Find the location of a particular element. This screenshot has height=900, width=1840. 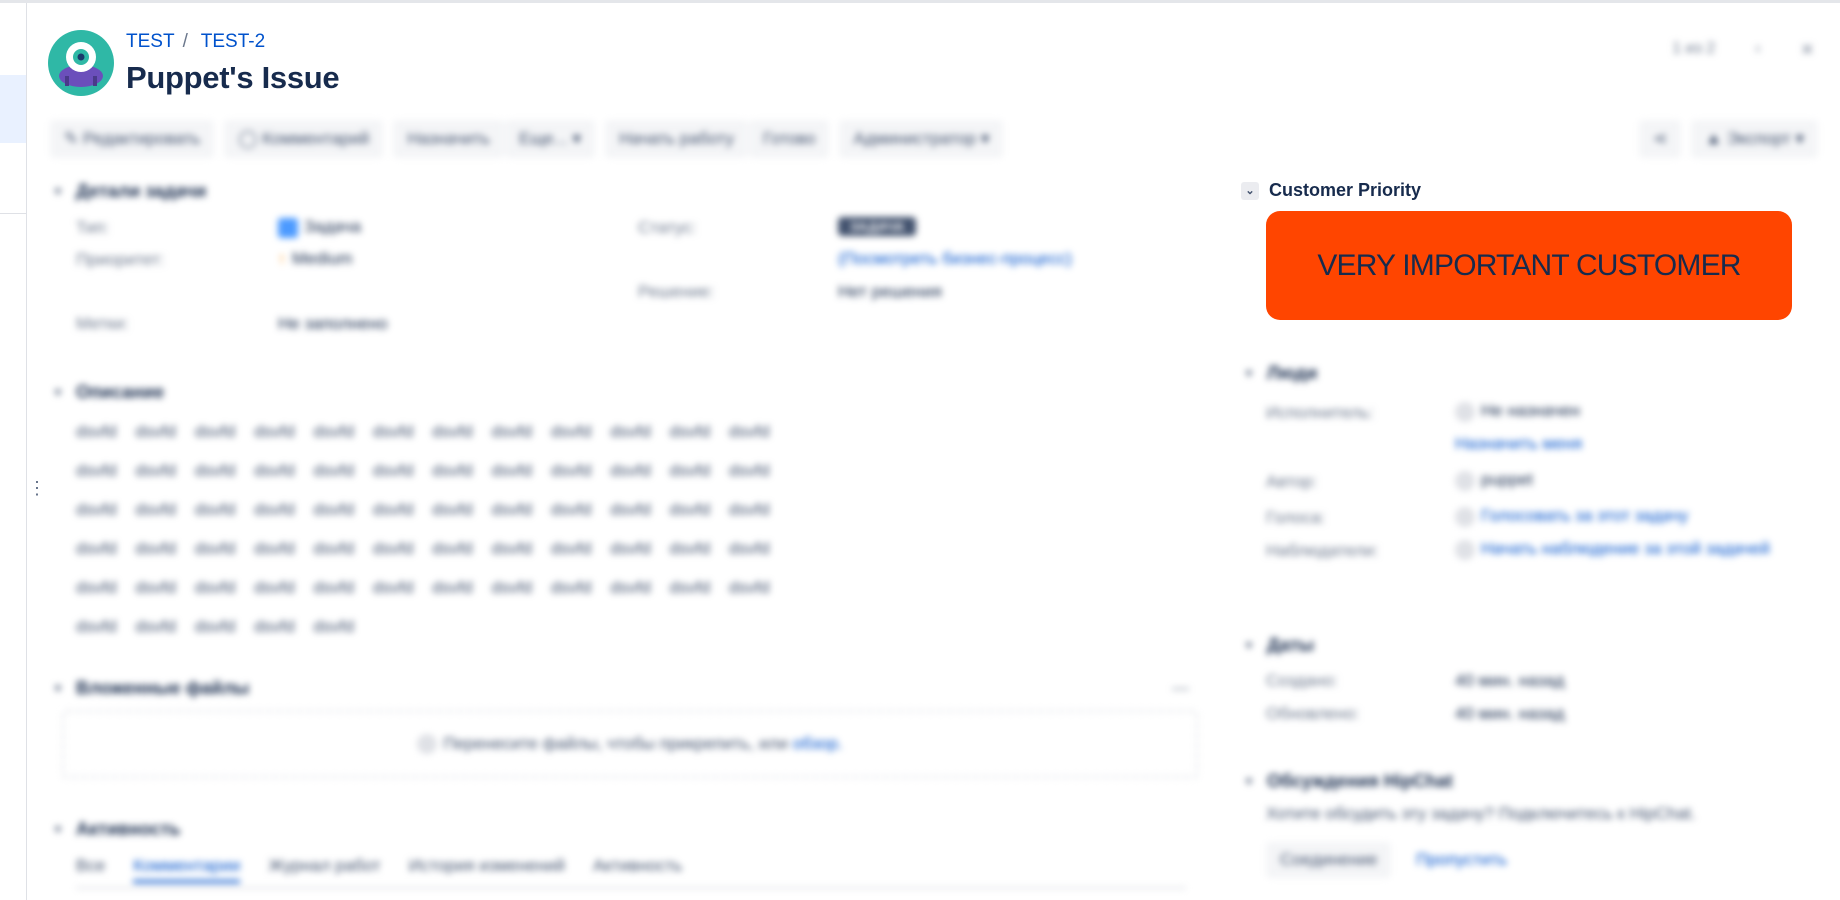

customer-priority-heading: ⌄ Customer Priority is located at coordinates (1331, 190).